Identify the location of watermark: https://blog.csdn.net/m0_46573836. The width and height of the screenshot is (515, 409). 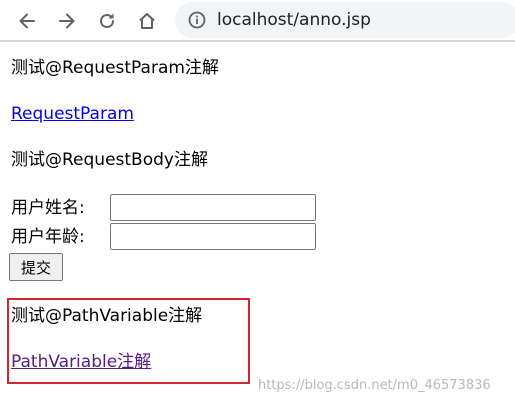
(374, 385).